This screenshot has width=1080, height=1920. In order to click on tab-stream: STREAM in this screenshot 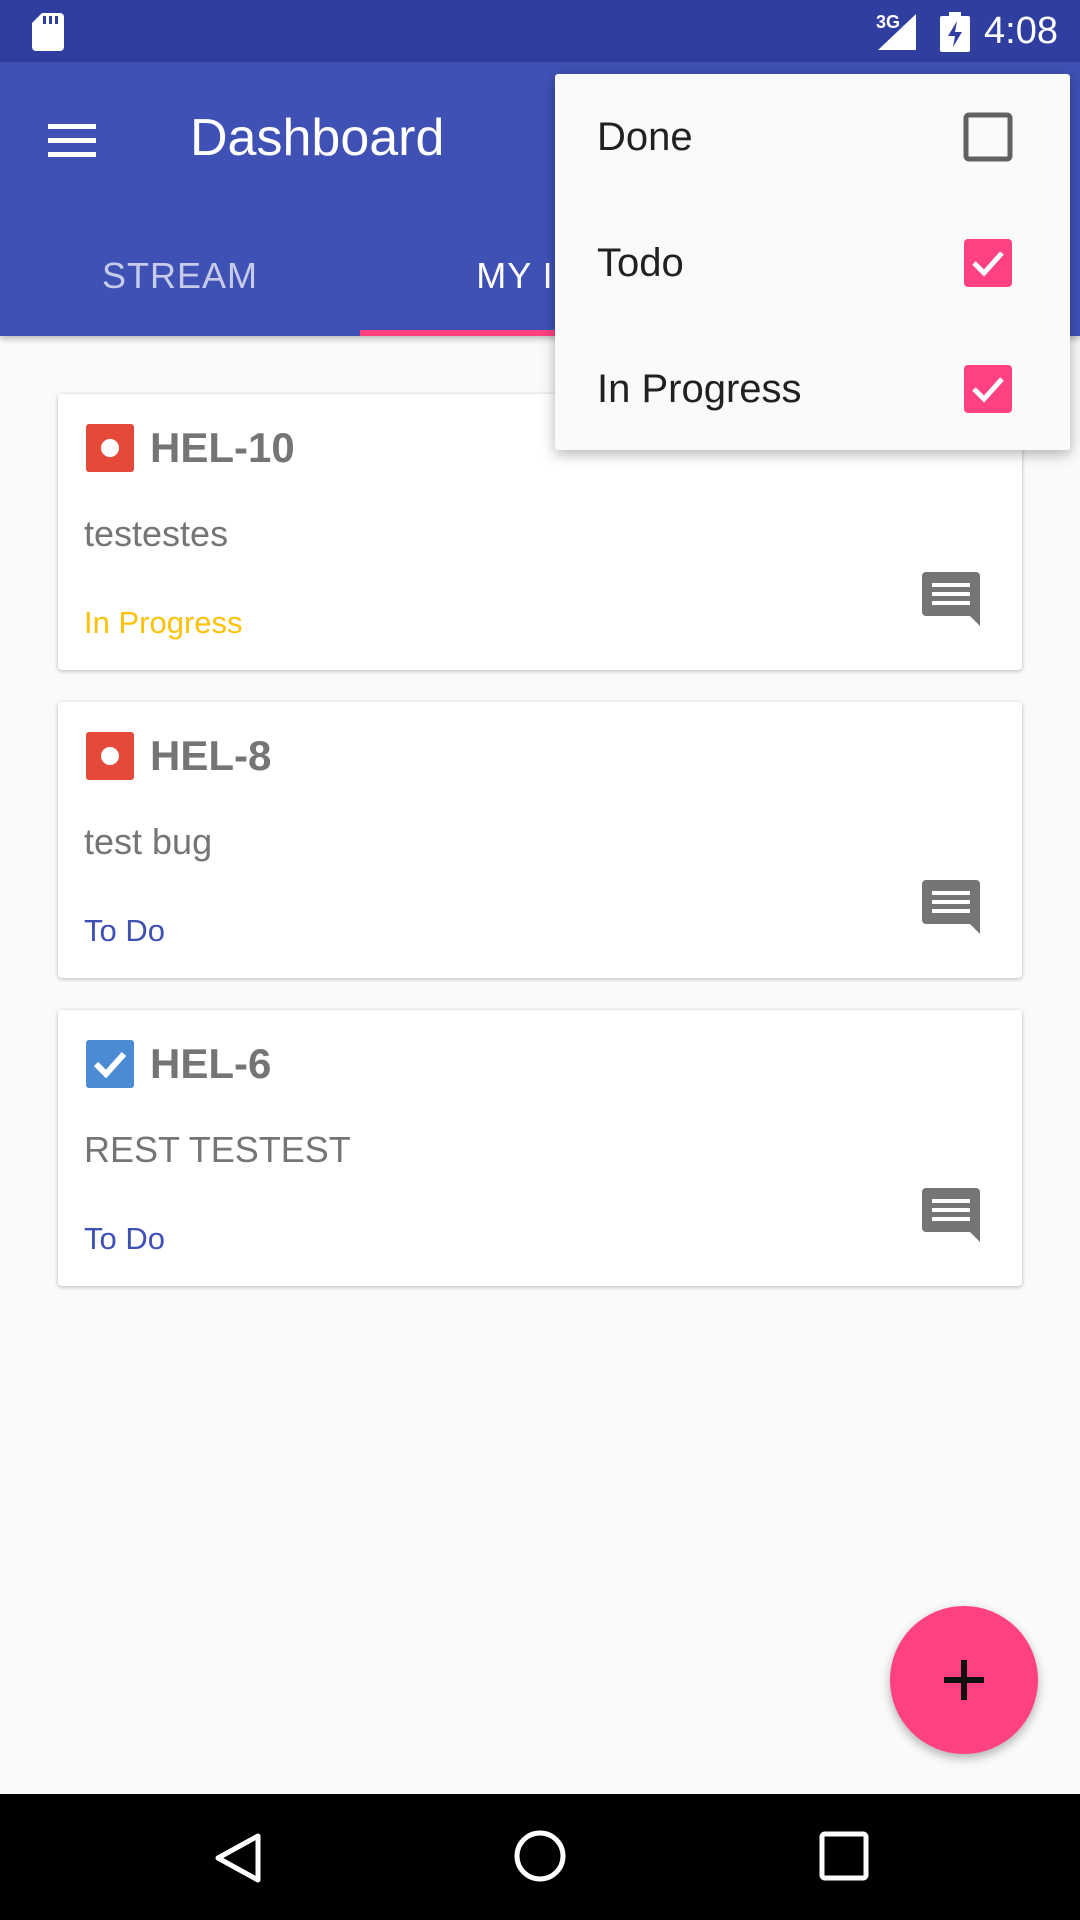, I will do `click(180, 288)`.